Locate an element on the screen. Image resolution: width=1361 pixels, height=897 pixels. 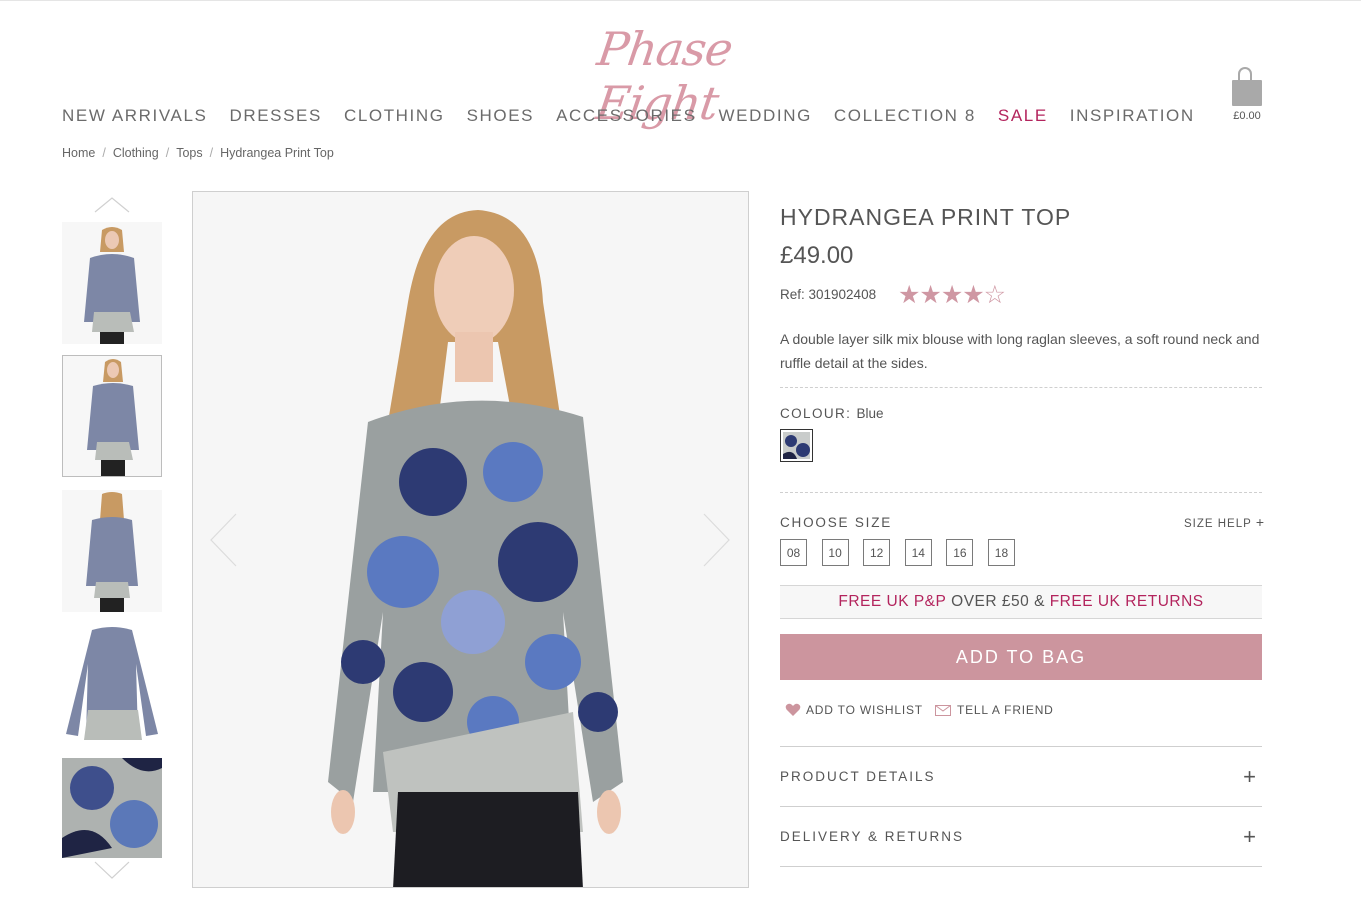
size-help-label: SIZE HELP is located at coordinates (1218, 524).